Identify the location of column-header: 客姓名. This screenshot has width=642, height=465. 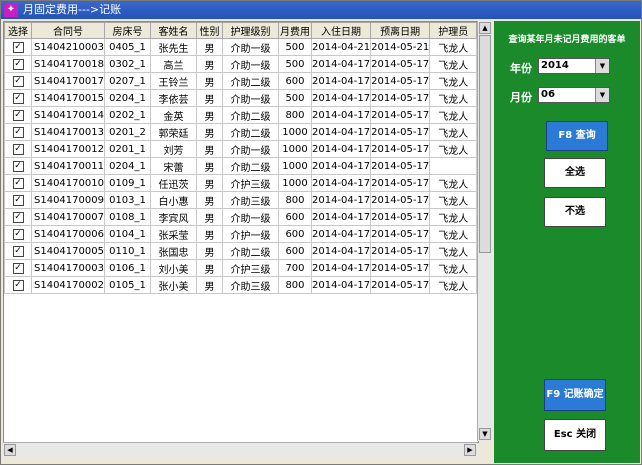
(173, 30).